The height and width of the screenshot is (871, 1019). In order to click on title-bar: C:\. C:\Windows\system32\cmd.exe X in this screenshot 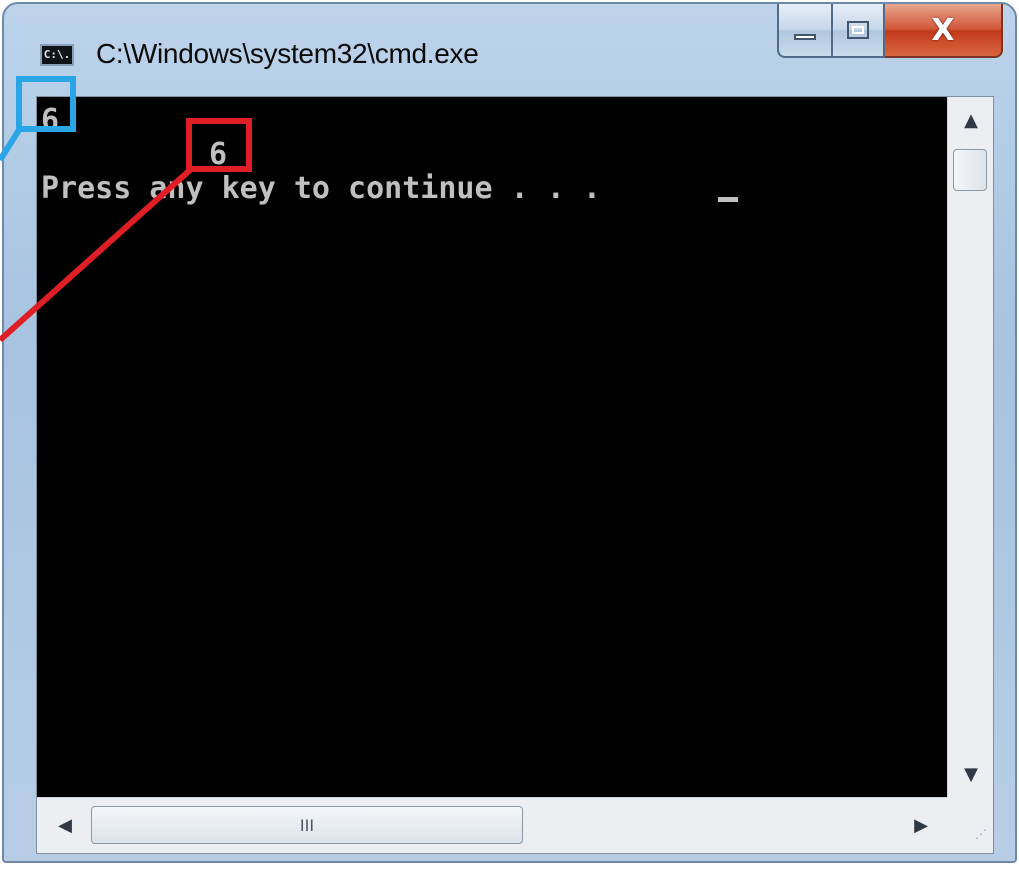, I will do `click(509, 50)`.